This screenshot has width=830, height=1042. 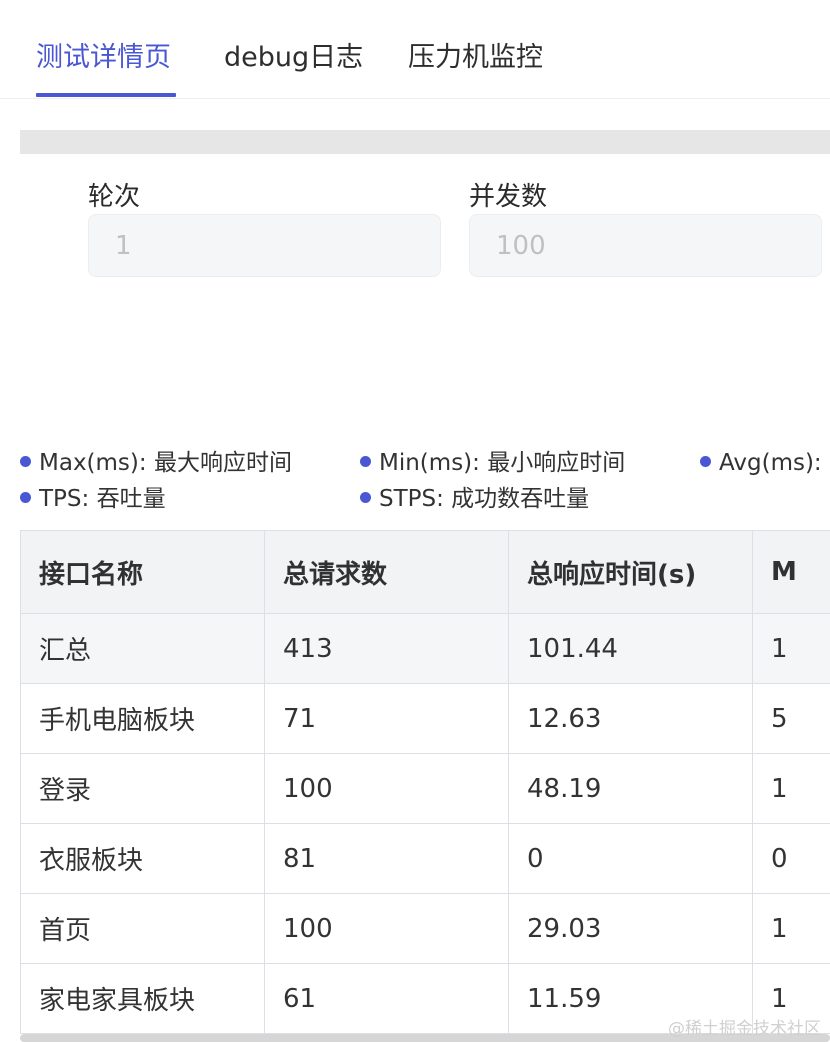 What do you see at coordinates (264, 245) in the screenshot?
I see `rounds-input` at bounding box center [264, 245].